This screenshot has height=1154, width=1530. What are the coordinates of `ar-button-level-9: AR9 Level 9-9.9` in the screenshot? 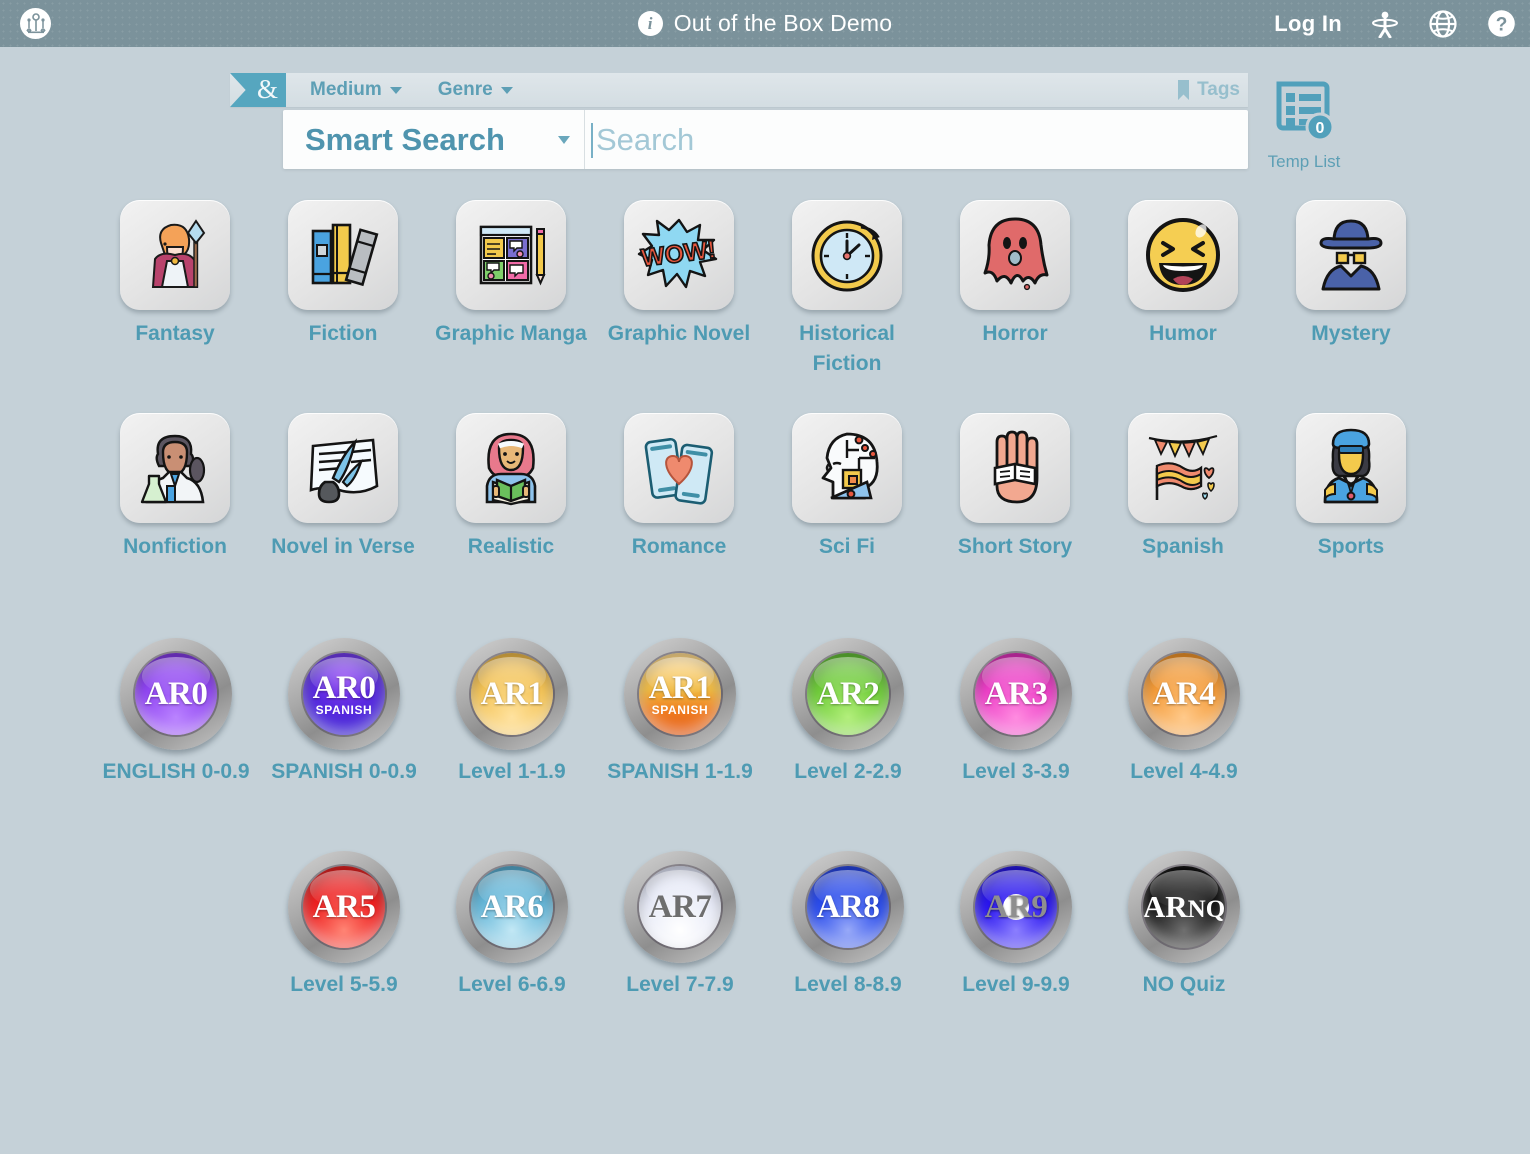 It's located at (1016, 924).